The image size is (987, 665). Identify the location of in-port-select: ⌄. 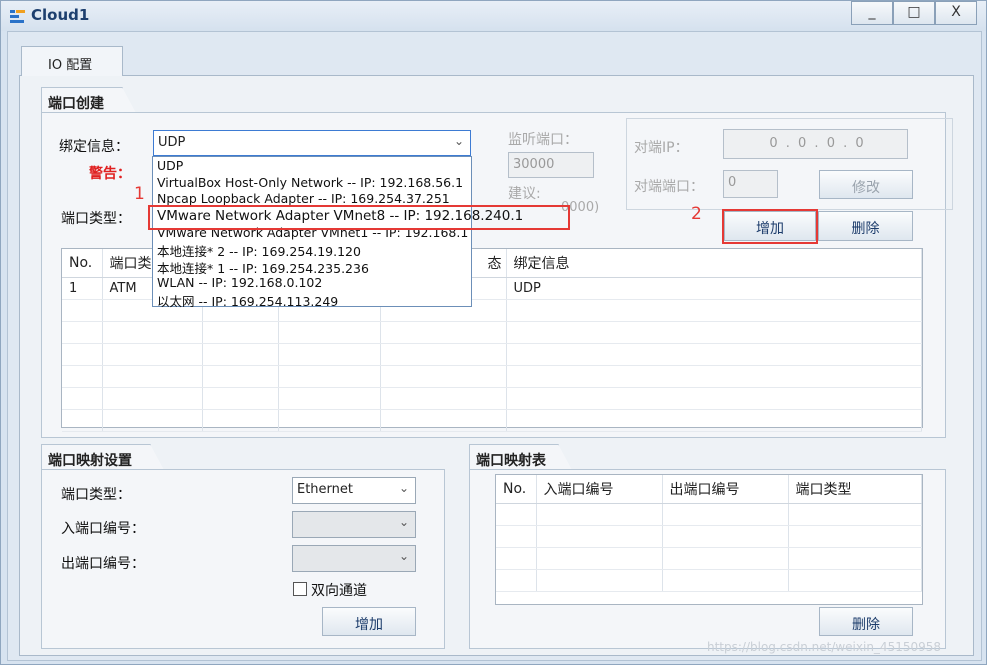
(354, 524).